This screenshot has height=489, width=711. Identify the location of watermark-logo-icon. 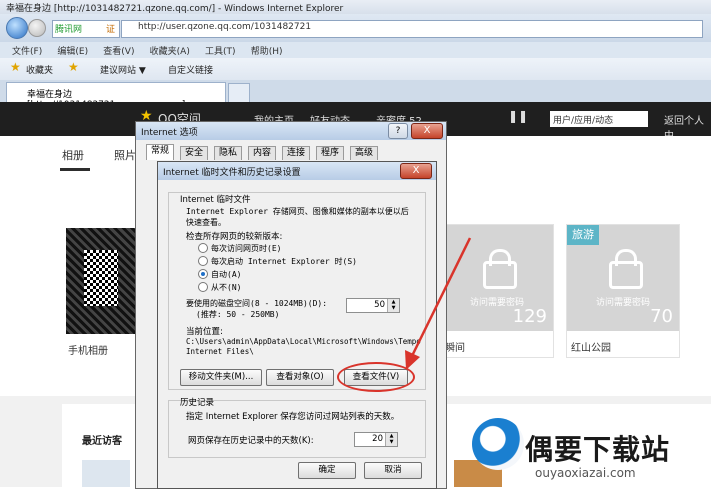
(498, 444).